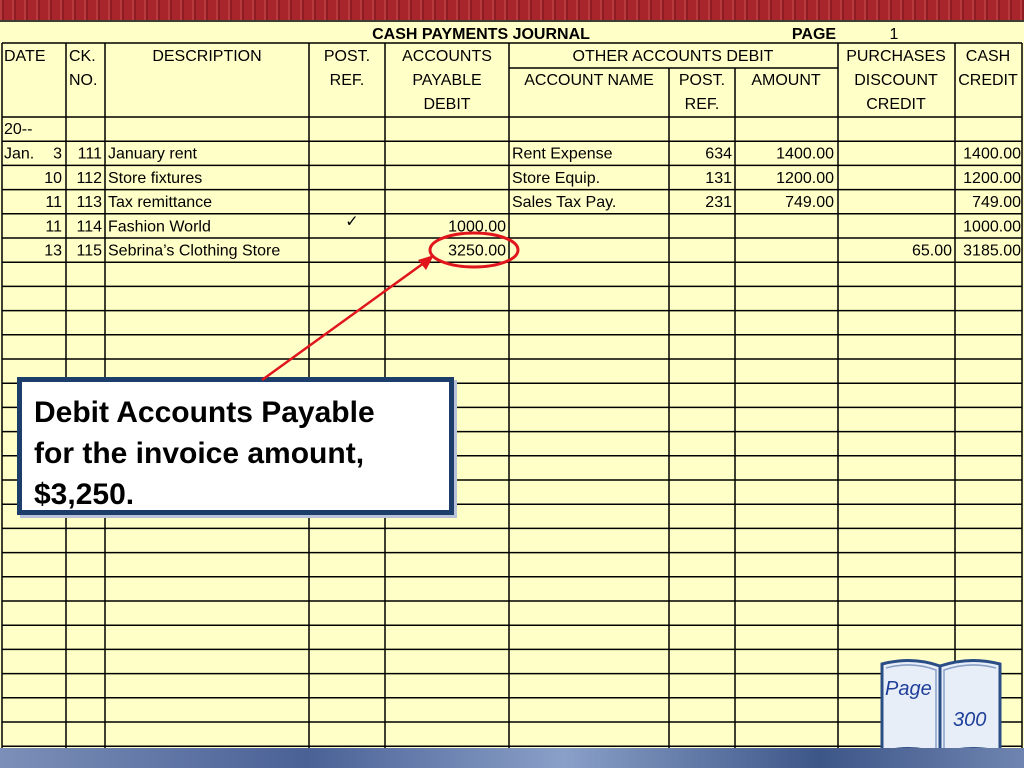 This screenshot has height=768, width=1024. What do you see at coordinates (673, 56) in the screenshot?
I see `header-other-accounts-debit: OTHER ACCOUNTS DEBIT` at bounding box center [673, 56].